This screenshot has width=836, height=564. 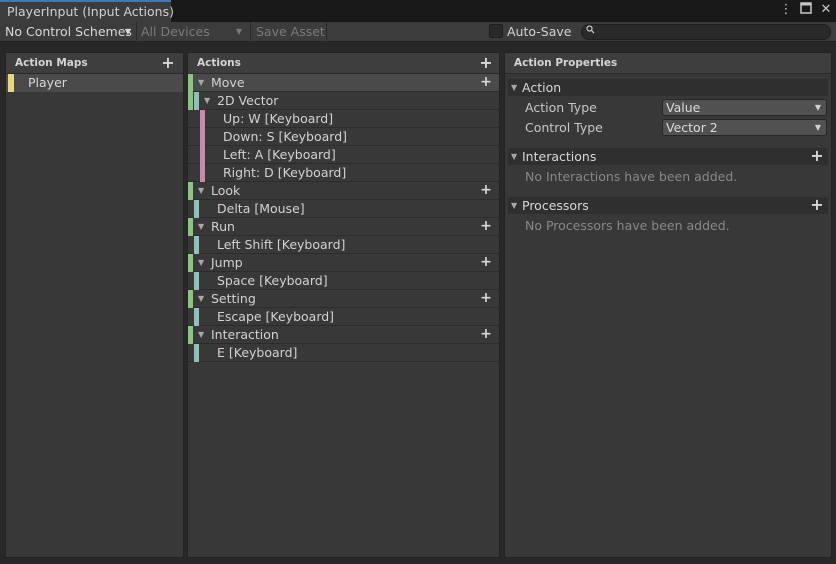 What do you see at coordinates (668, 205) in the screenshot?
I see `processors-section-header: ▼ Processors +` at bounding box center [668, 205].